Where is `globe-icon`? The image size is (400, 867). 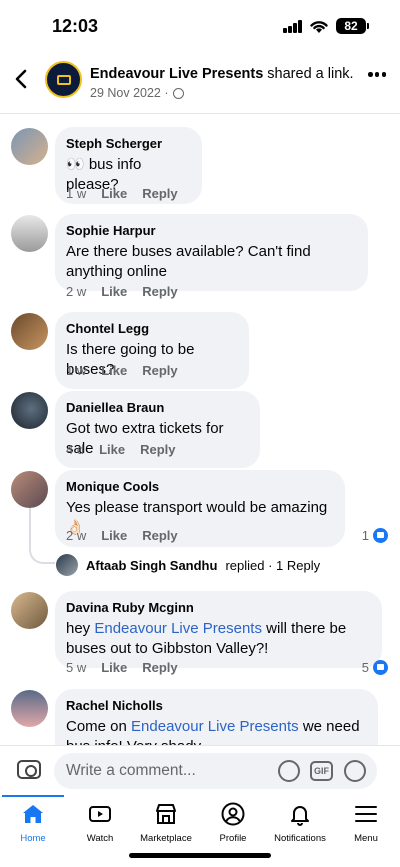
globe-icon is located at coordinates (178, 93).